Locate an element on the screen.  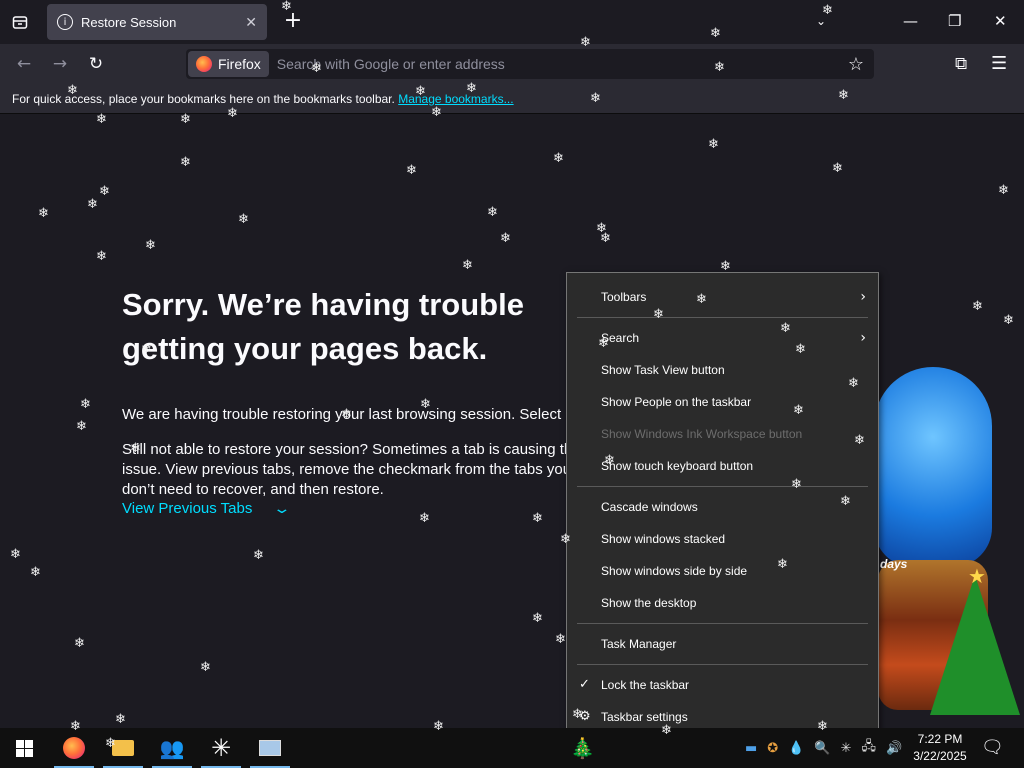
tab-overview-icon is located at coordinates (20, 22).